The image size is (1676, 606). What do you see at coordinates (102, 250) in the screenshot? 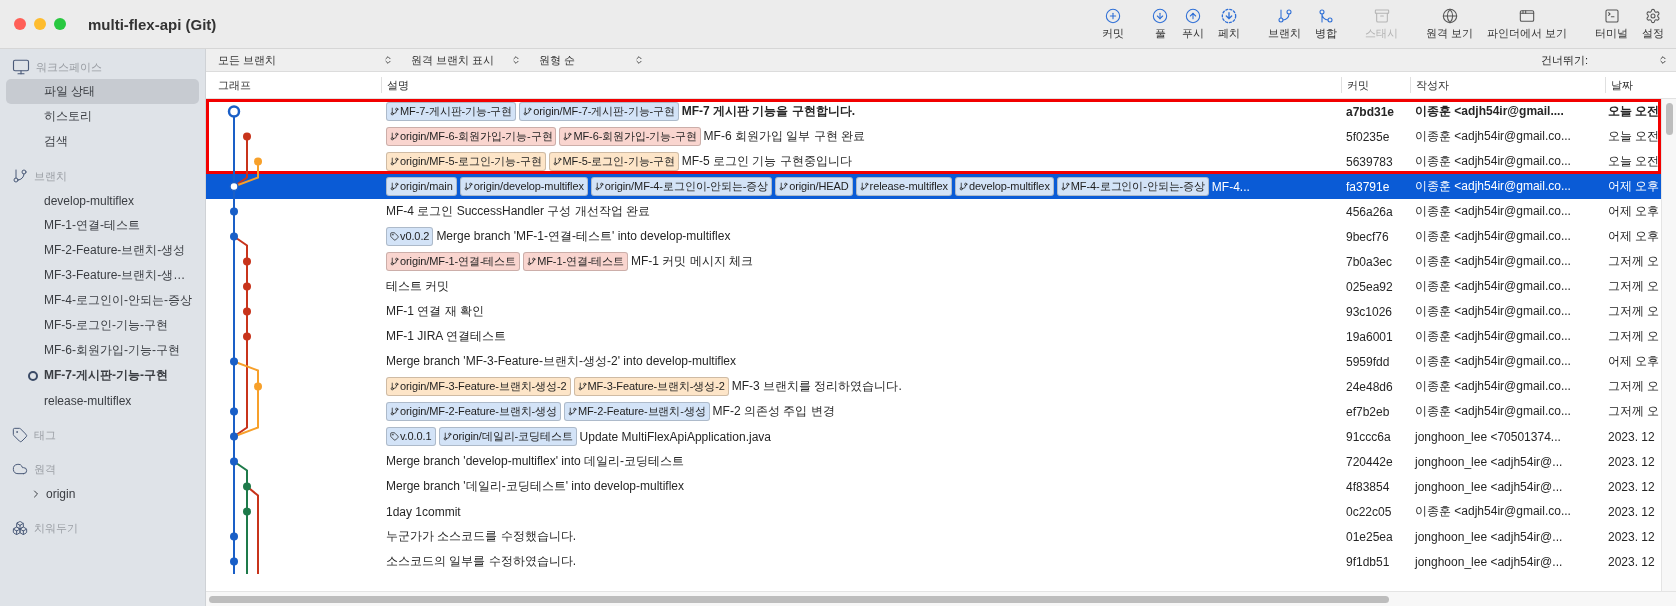
I see `branch-item: MF-2-Feature-브랜치-생성` at bounding box center [102, 250].